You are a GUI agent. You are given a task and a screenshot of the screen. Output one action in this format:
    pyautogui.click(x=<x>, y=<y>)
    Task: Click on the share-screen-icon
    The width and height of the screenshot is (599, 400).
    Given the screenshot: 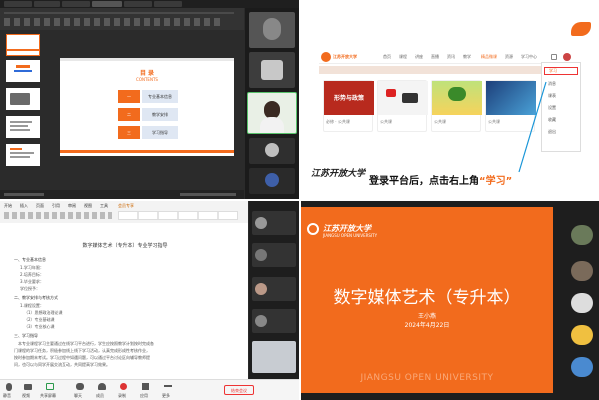 What is the action you would take?
    pyautogui.click(x=50, y=386)
    